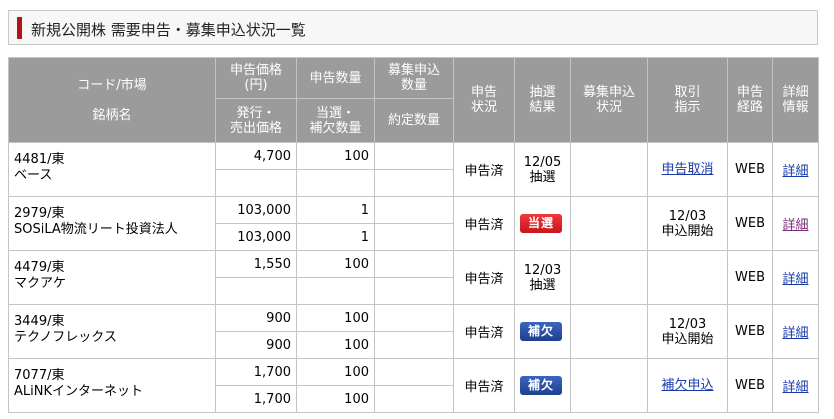 The height and width of the screenshot is (419, 834). What do you see at coordinates (19, 28) in the screenshot?
I see `title-accent-bar` at bounding box center [19, 28].